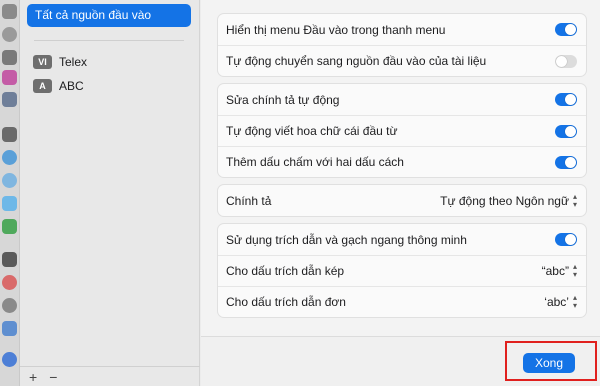 This screenshot has width=600, height=386. I want to click on dock-strip, so click(10, 193).